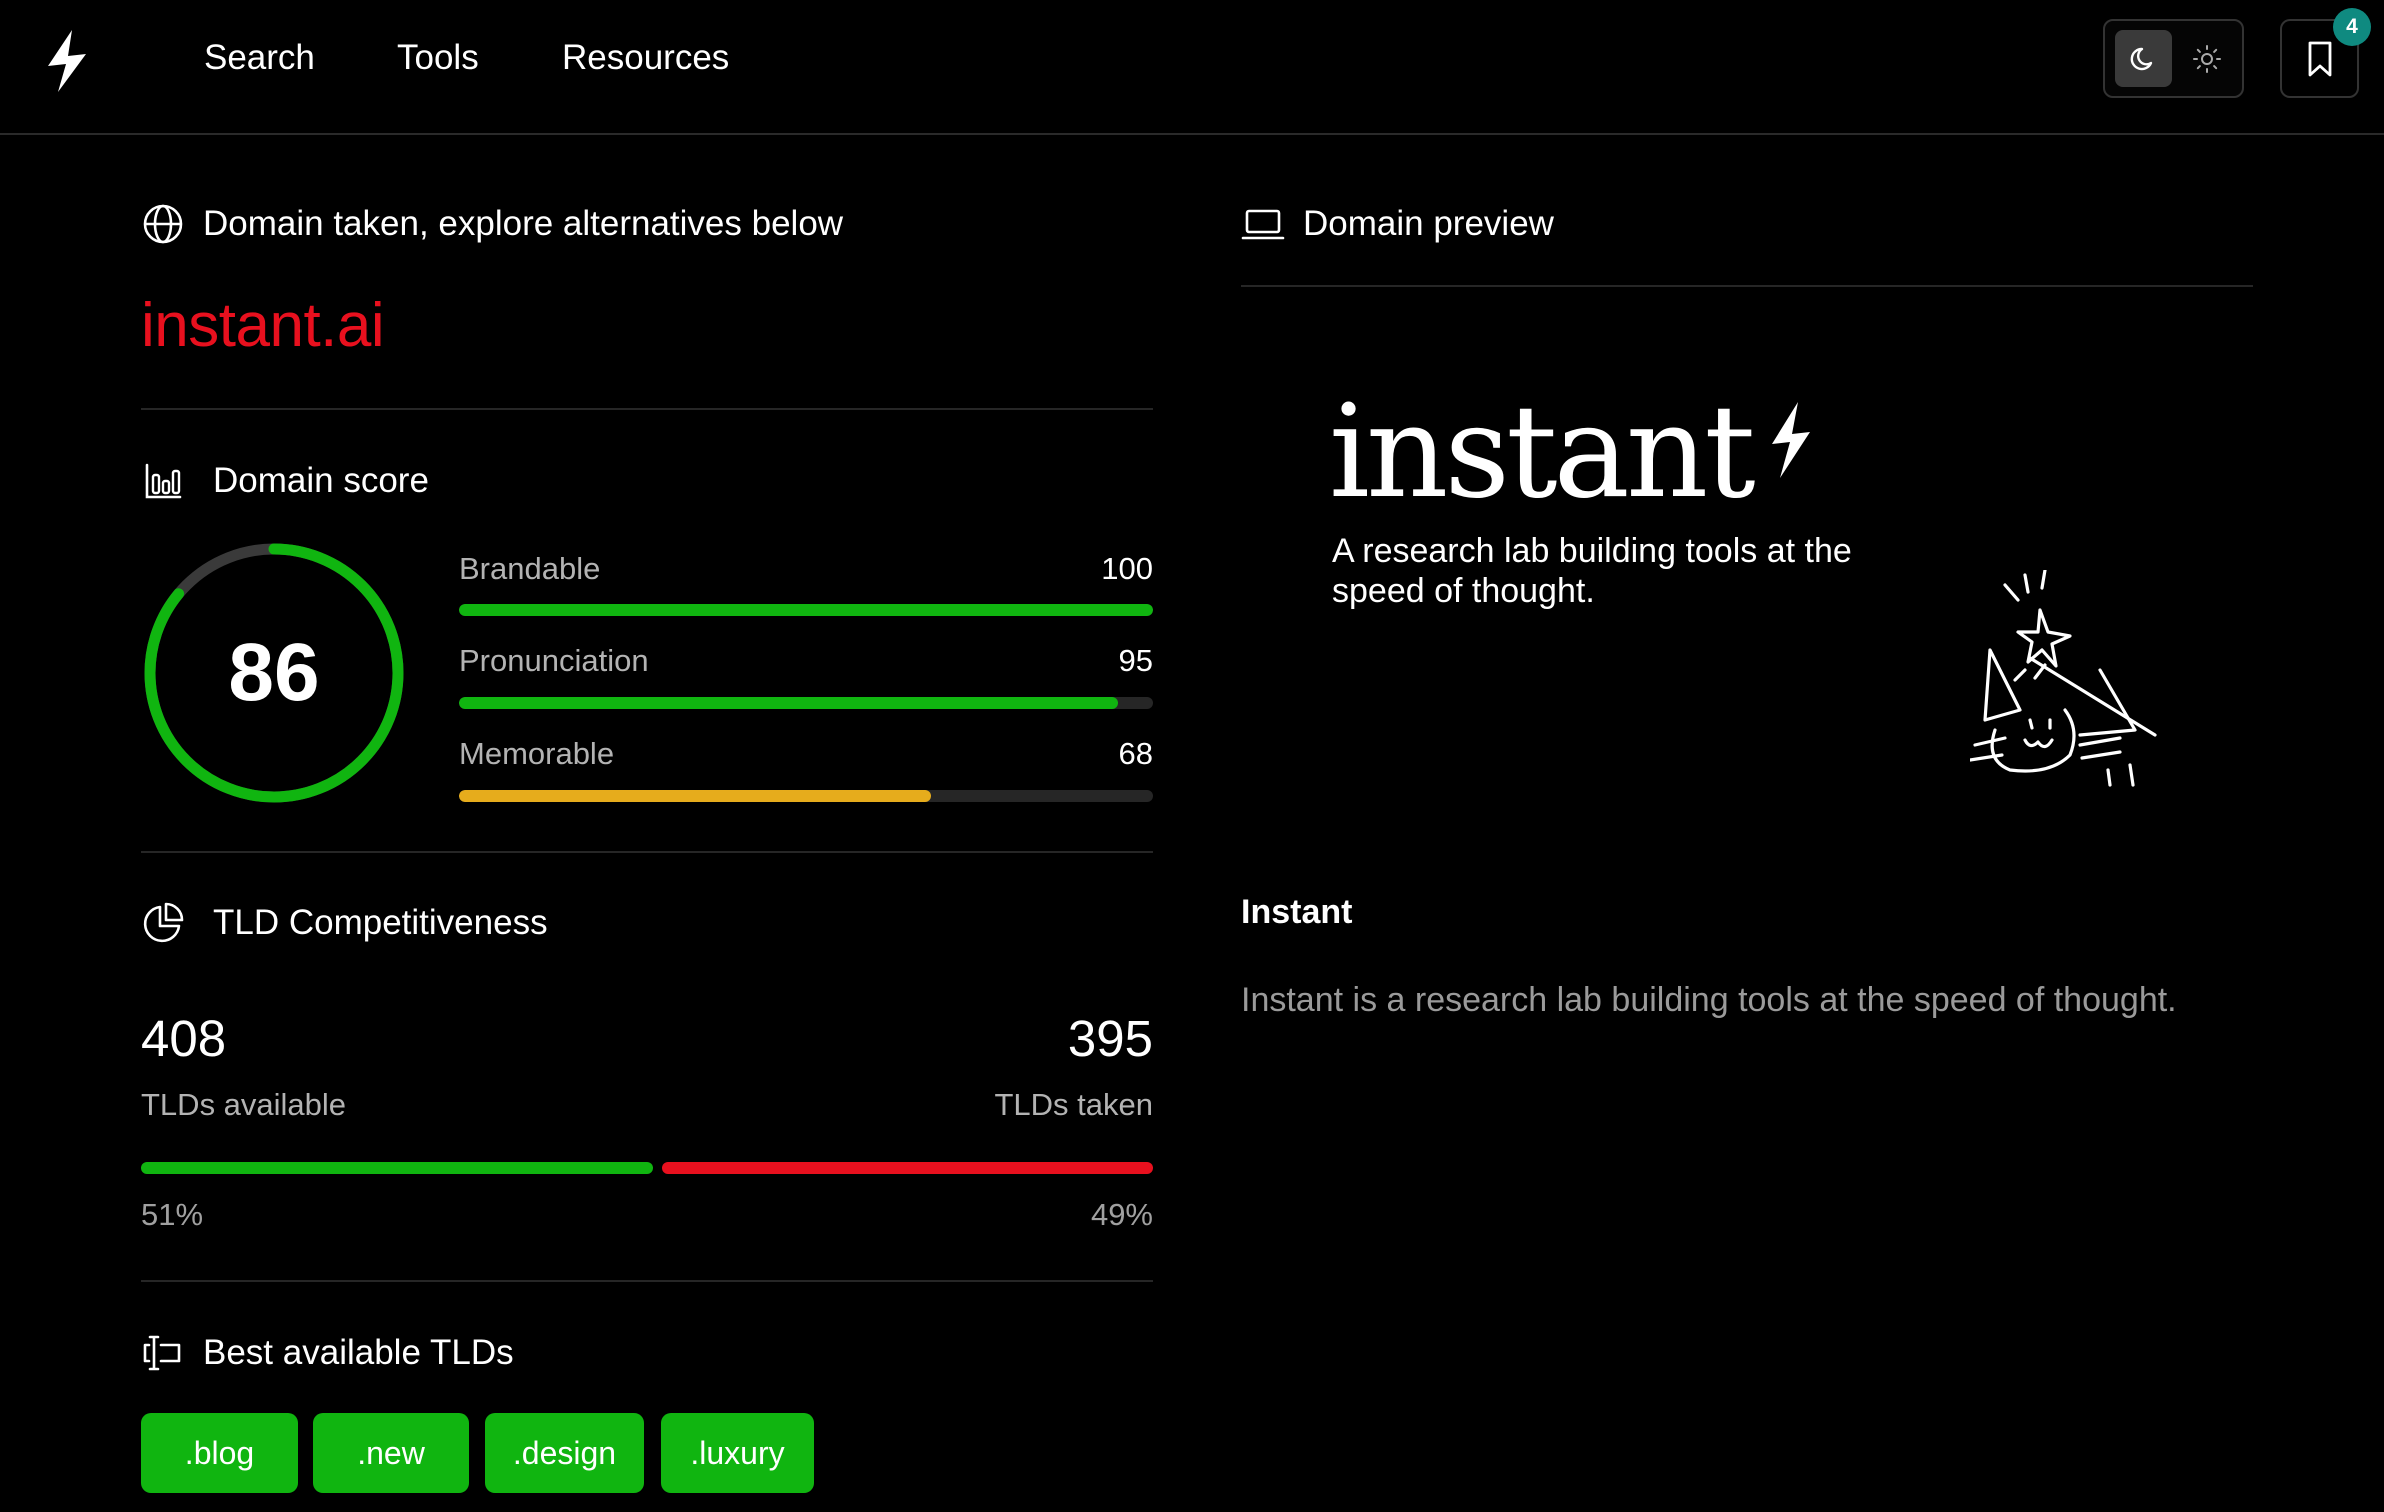  Describe the element at coordinates (564, 1453) in the screenshot. I see `tld-chip-design: .design` at that location.